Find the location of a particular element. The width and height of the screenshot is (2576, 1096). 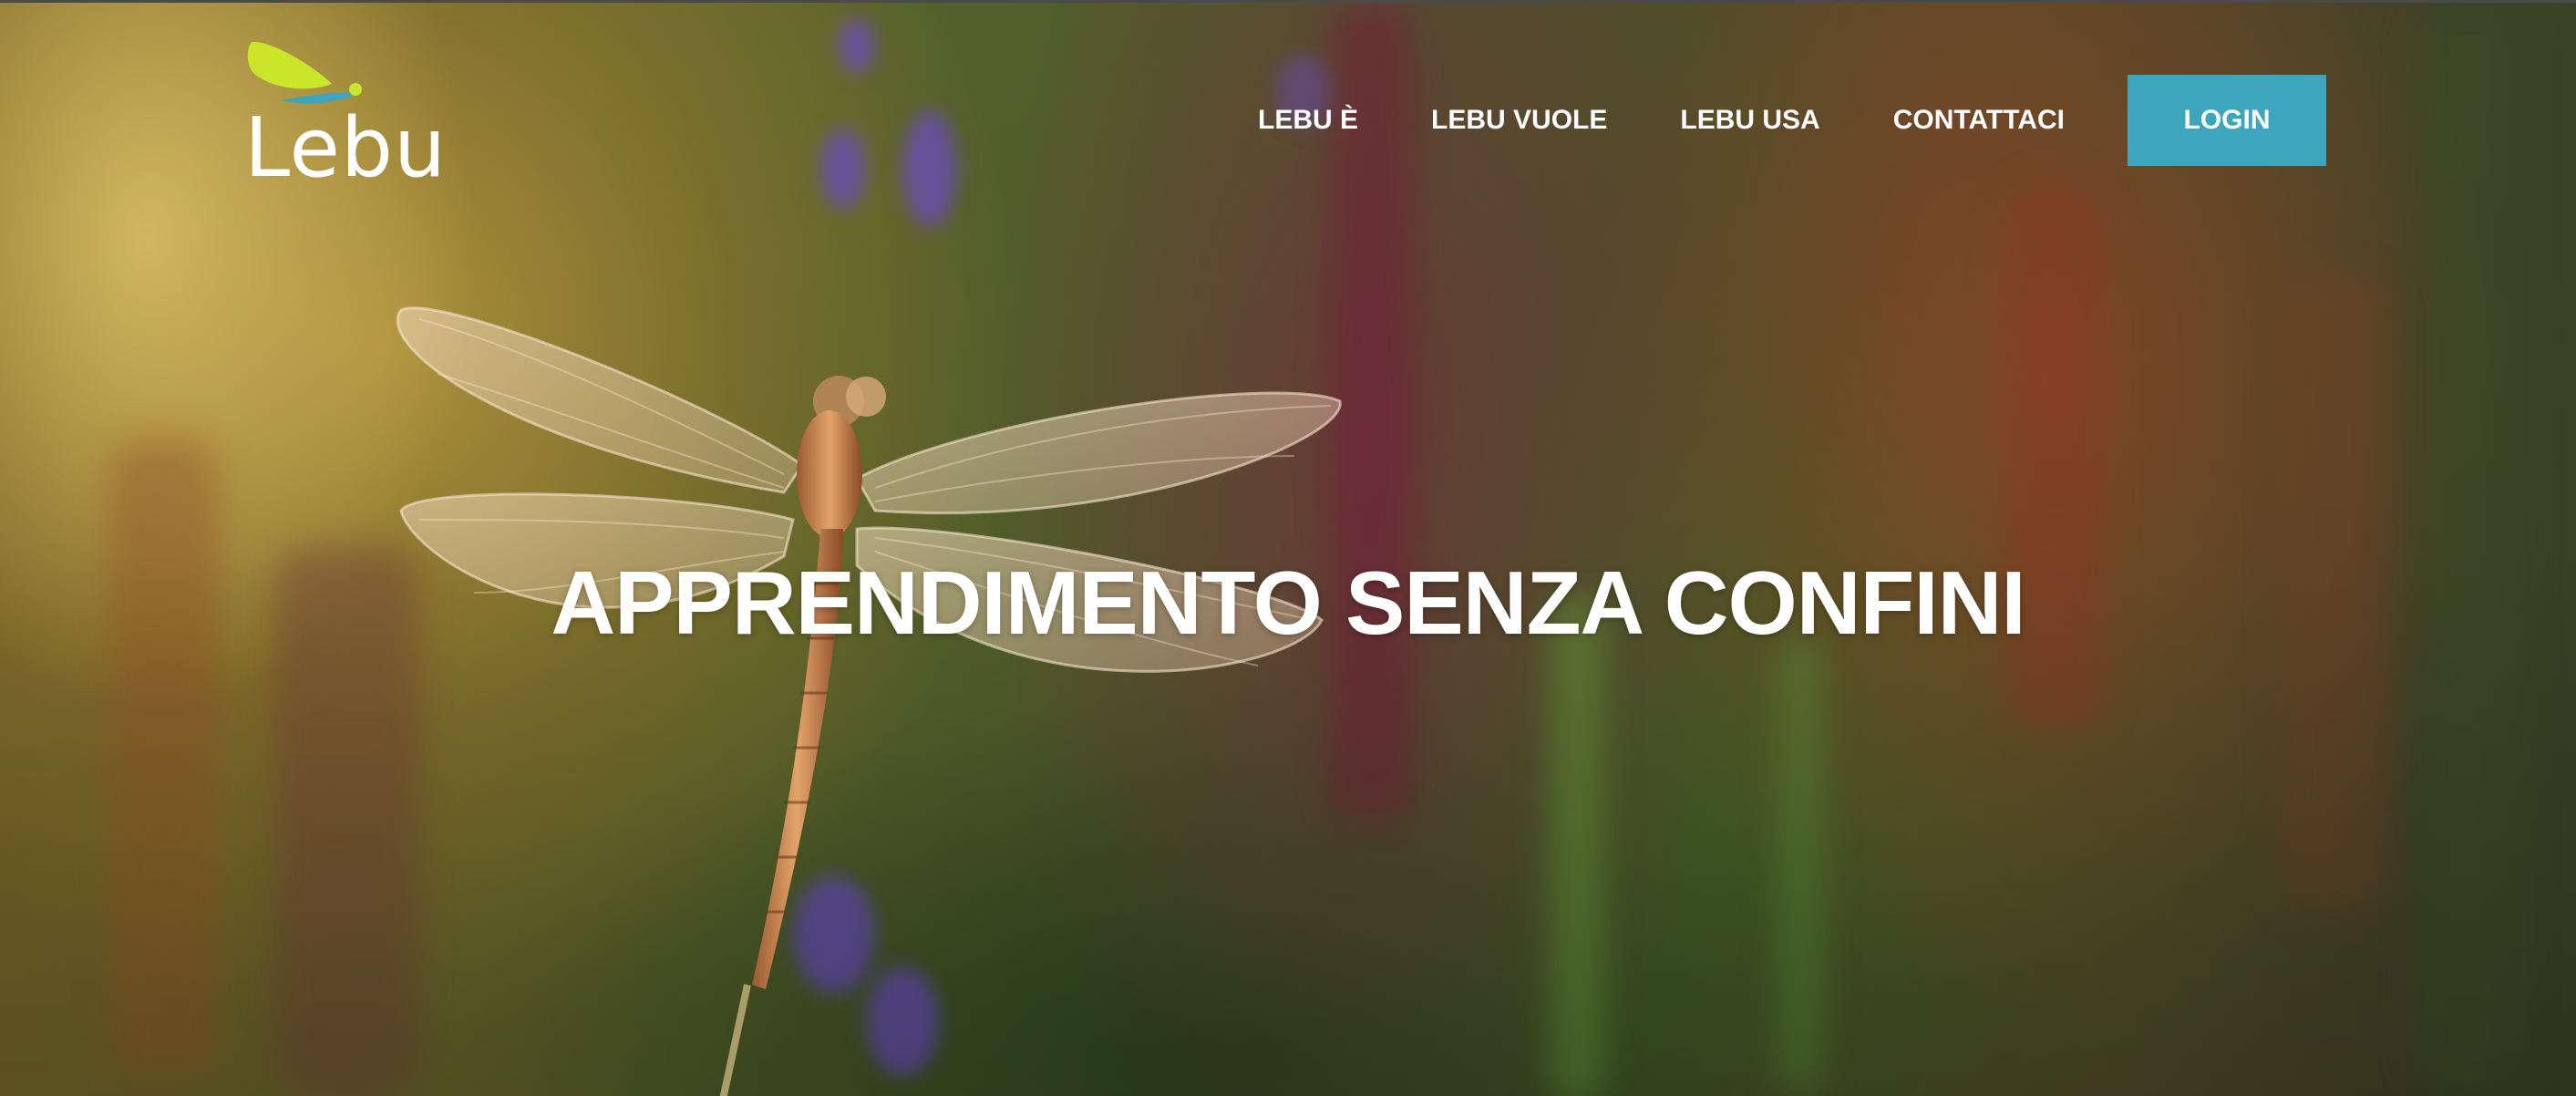

top-border is located at coordinates (1288, 1).